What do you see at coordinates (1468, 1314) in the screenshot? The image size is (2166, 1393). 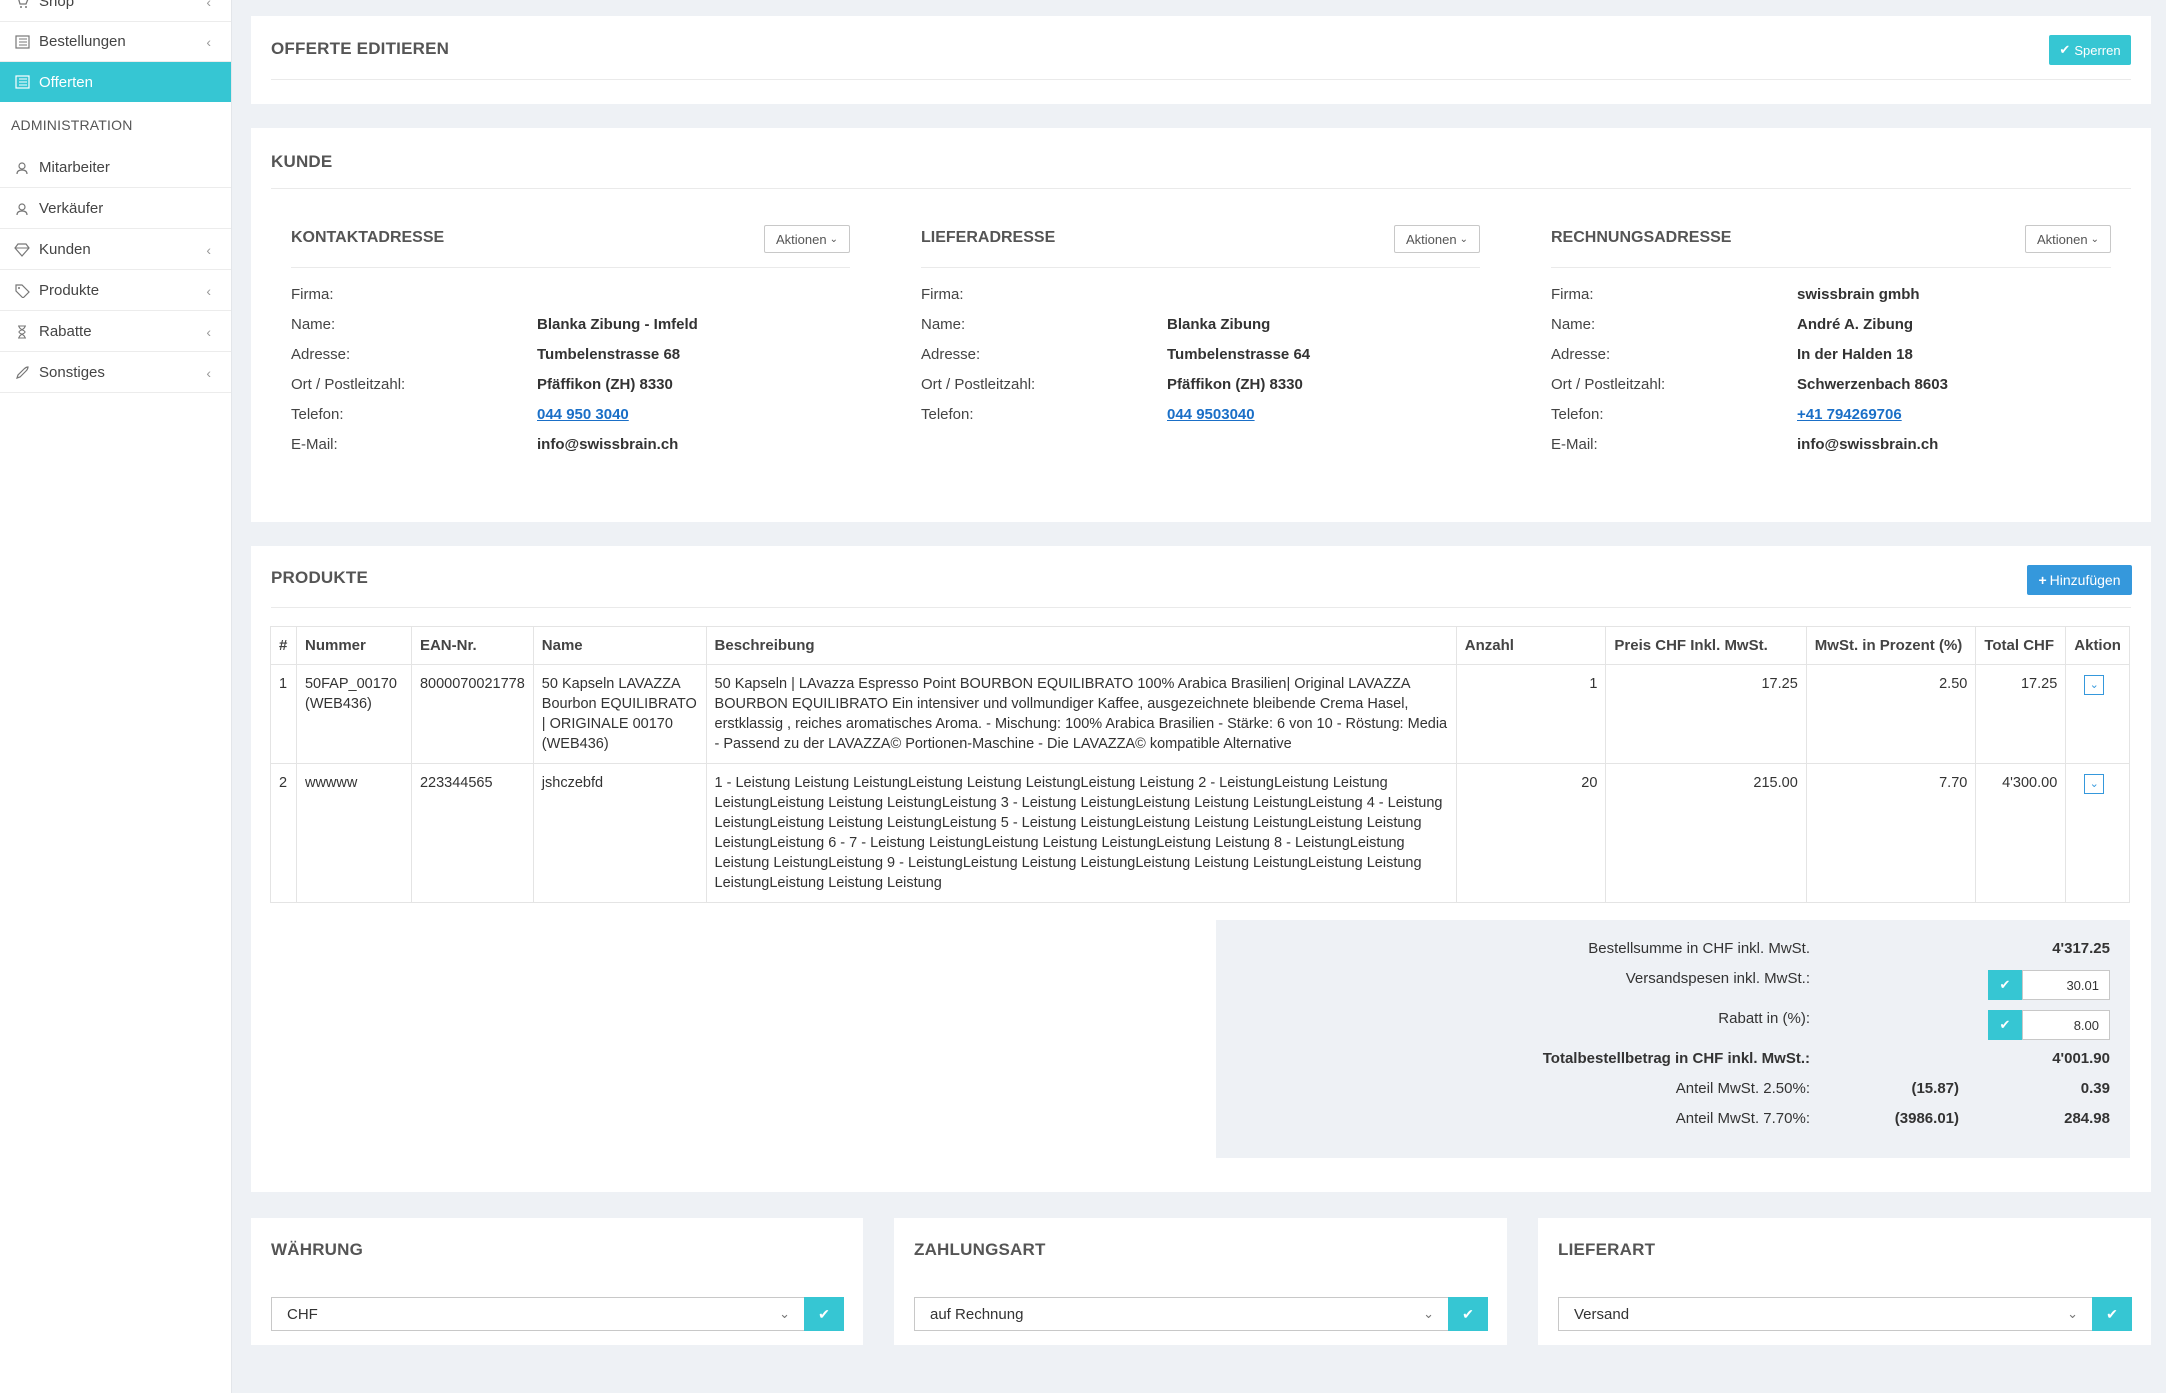 I see `confirm-payment-button: ✔` at bounding box center [1468, 1314].